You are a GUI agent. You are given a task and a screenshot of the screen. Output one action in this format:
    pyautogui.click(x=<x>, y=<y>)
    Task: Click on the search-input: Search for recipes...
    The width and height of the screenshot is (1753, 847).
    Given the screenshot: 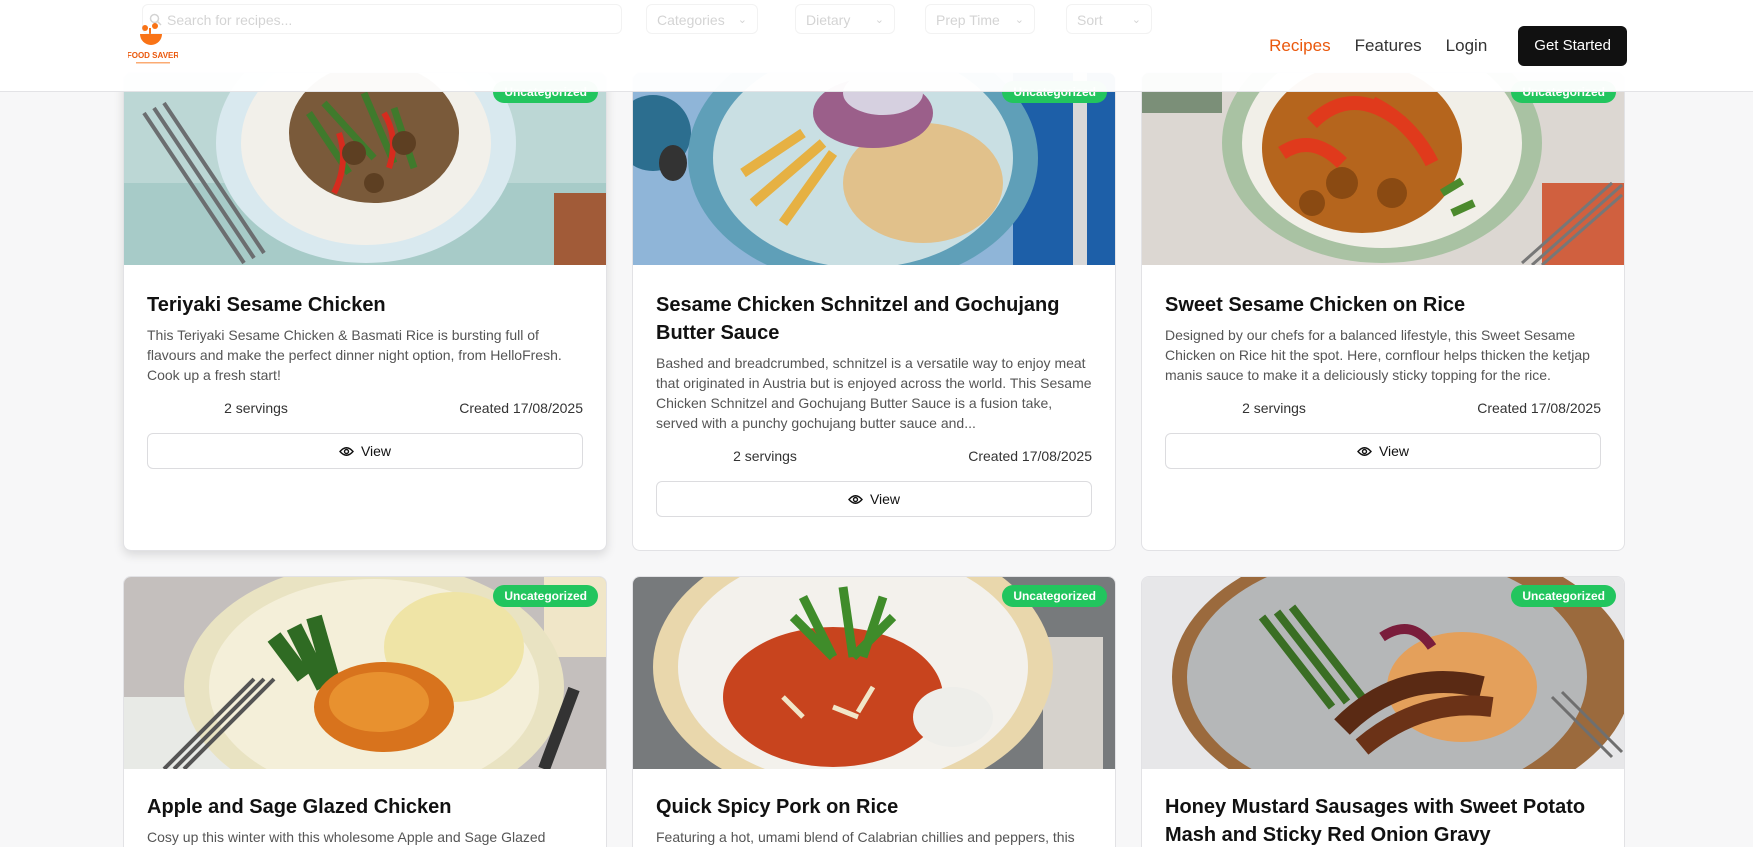 What is the action you would take?
    pyautogui.click(x=382, y=19)
    